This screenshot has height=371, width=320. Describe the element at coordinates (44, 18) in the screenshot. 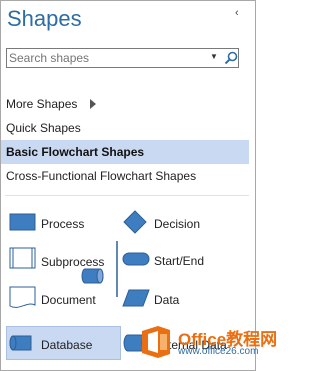

I see `panel-title: Shapes` at that location.